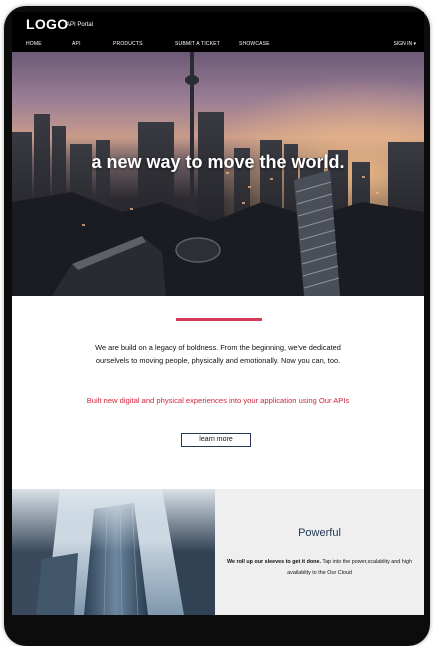 Image resolution: width=434 pixels, height=646 pixels. Describe the element at coordinates (47, 24) in the screenshot. I see `logo: LOGO` at that location.